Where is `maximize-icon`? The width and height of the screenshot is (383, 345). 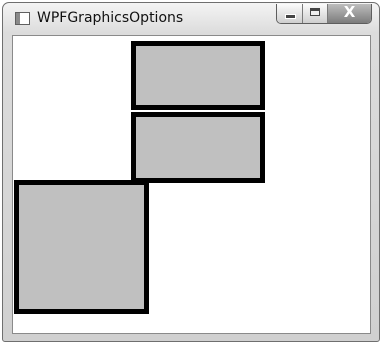
maximize-icon is located at coordinates (315, 12).